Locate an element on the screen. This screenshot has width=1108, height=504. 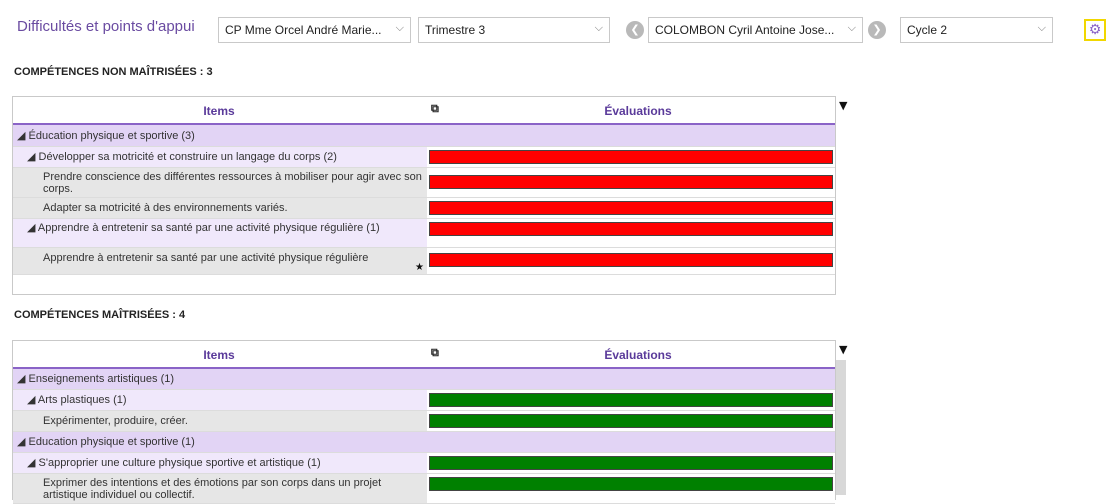
section-title-not-mastered: COMPÉTENCES NON MAÎTRISÉES : 3 is located at coordinates (113, 72).